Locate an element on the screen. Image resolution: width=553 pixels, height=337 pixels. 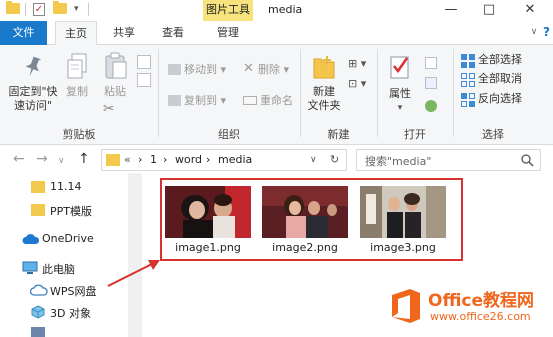
properties-dropdown-icon: ▾ is located at coordinates (400, 108).